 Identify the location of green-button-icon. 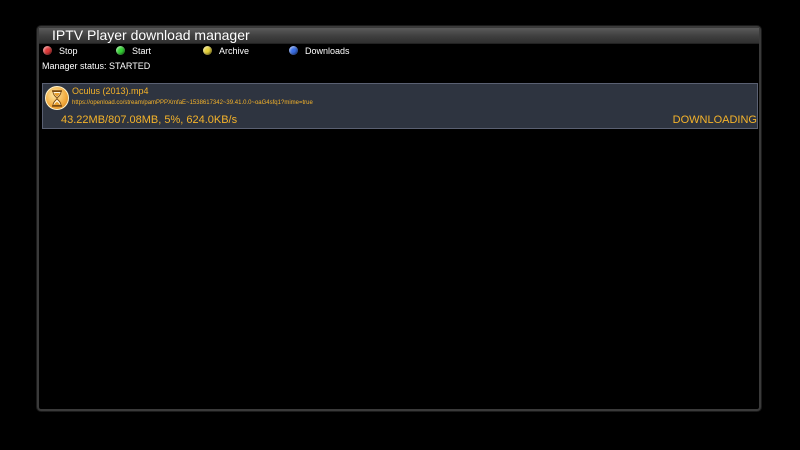
(120, 50).